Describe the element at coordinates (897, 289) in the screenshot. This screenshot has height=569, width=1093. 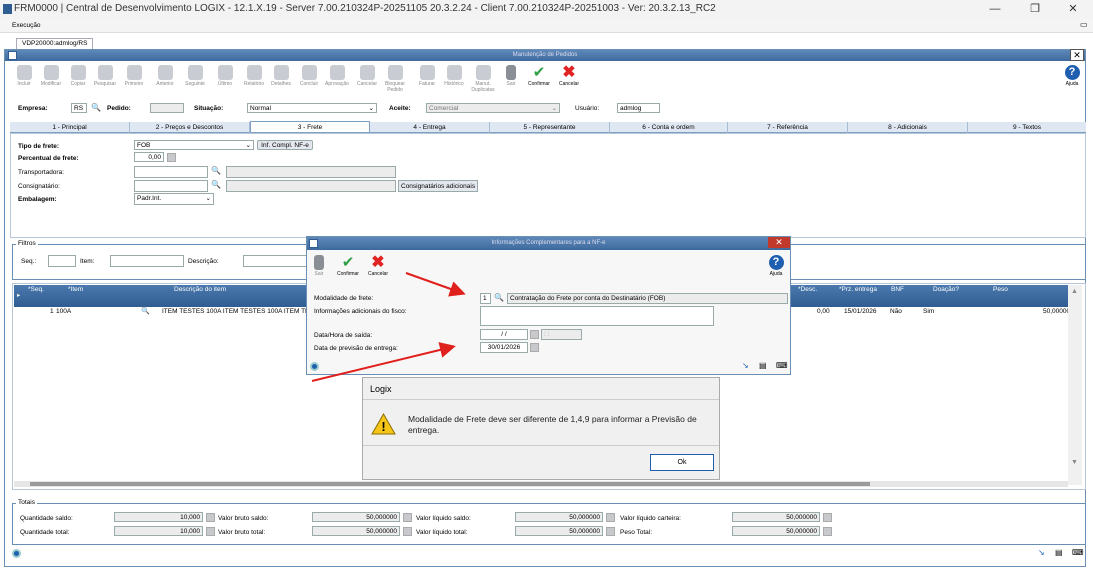
I see `col-bnf: BNF` at that location.